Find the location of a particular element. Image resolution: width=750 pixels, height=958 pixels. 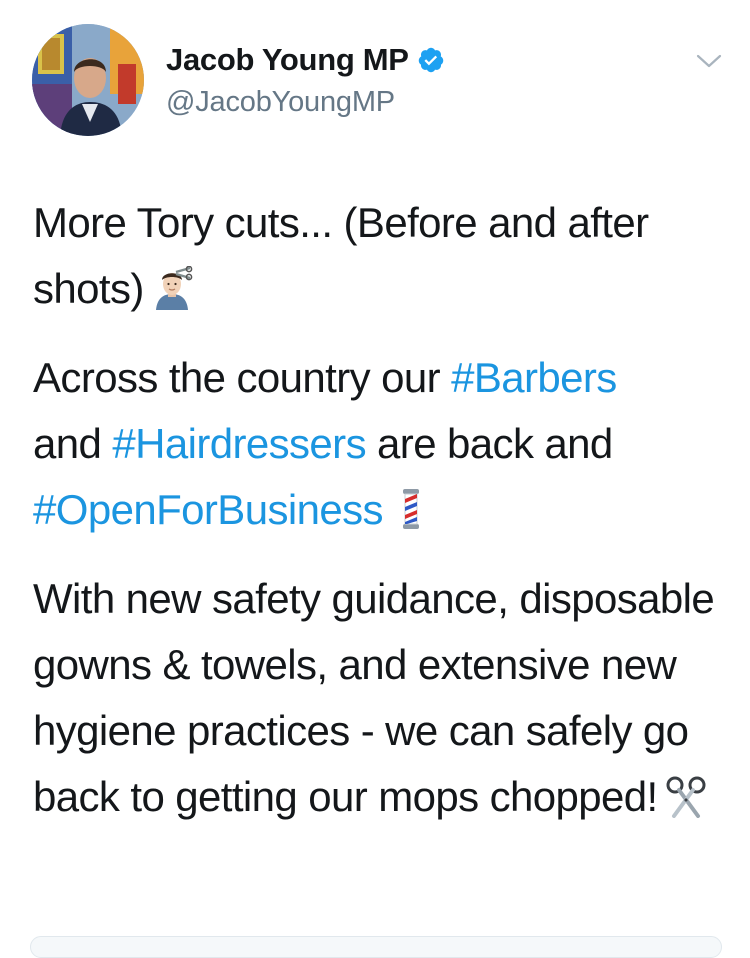

verified-badge-icon is located at coordinates (431, 60).